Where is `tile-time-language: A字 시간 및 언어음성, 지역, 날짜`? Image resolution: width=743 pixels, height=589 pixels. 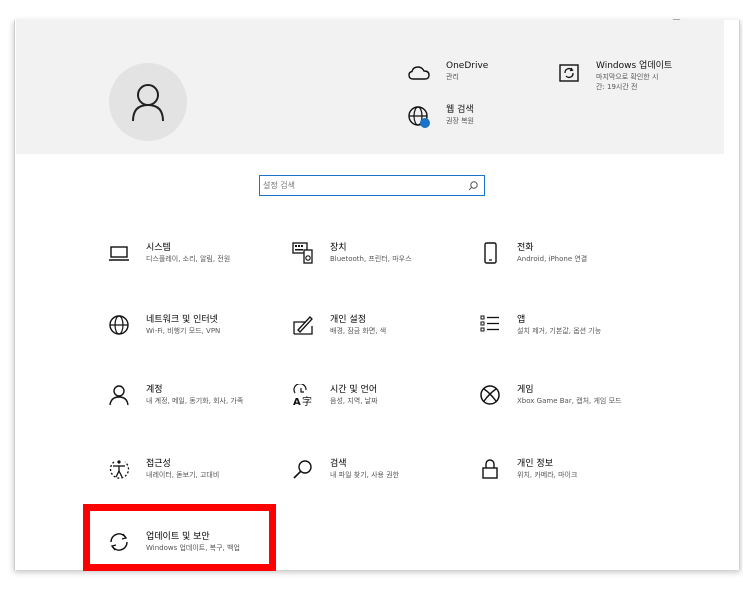 tile-time-language: A字 시간 및 언어음성, 지역, 날짜 is located at coordinates (335, 395).